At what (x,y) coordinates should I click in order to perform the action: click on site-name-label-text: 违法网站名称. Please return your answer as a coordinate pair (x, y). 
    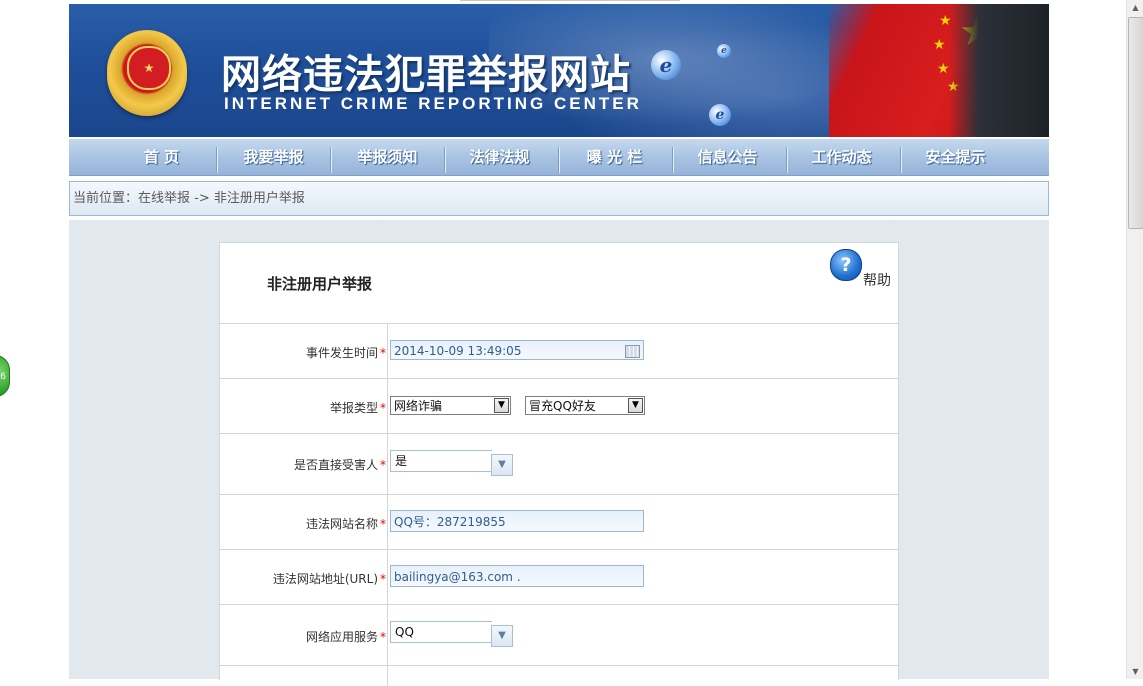
    Looking at the image, I should click on (341, 524).